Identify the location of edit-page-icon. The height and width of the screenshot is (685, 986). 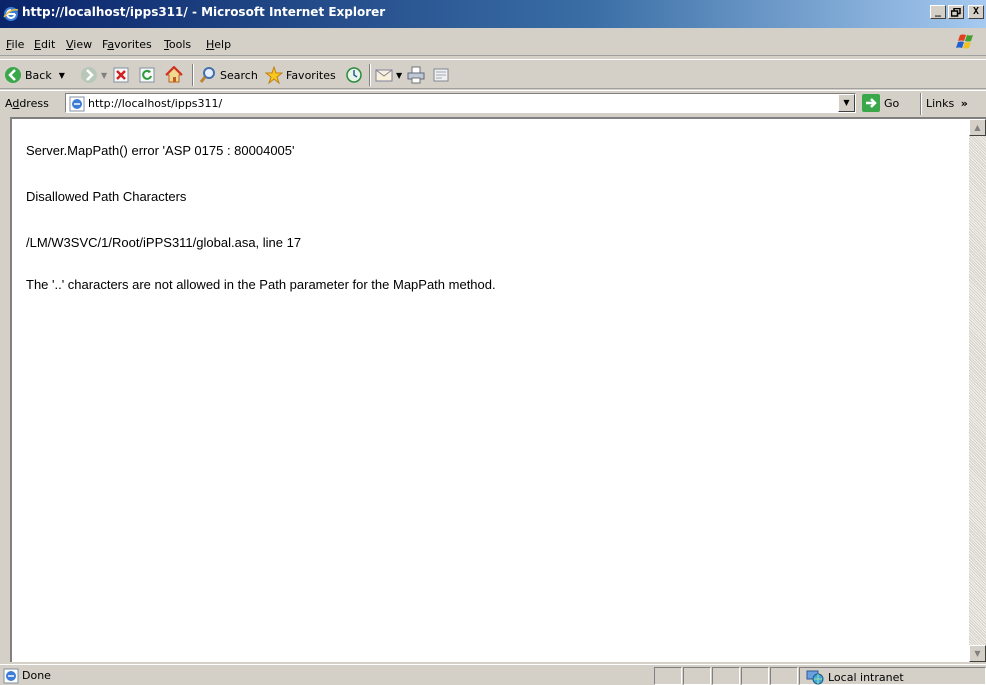
(441, 75).